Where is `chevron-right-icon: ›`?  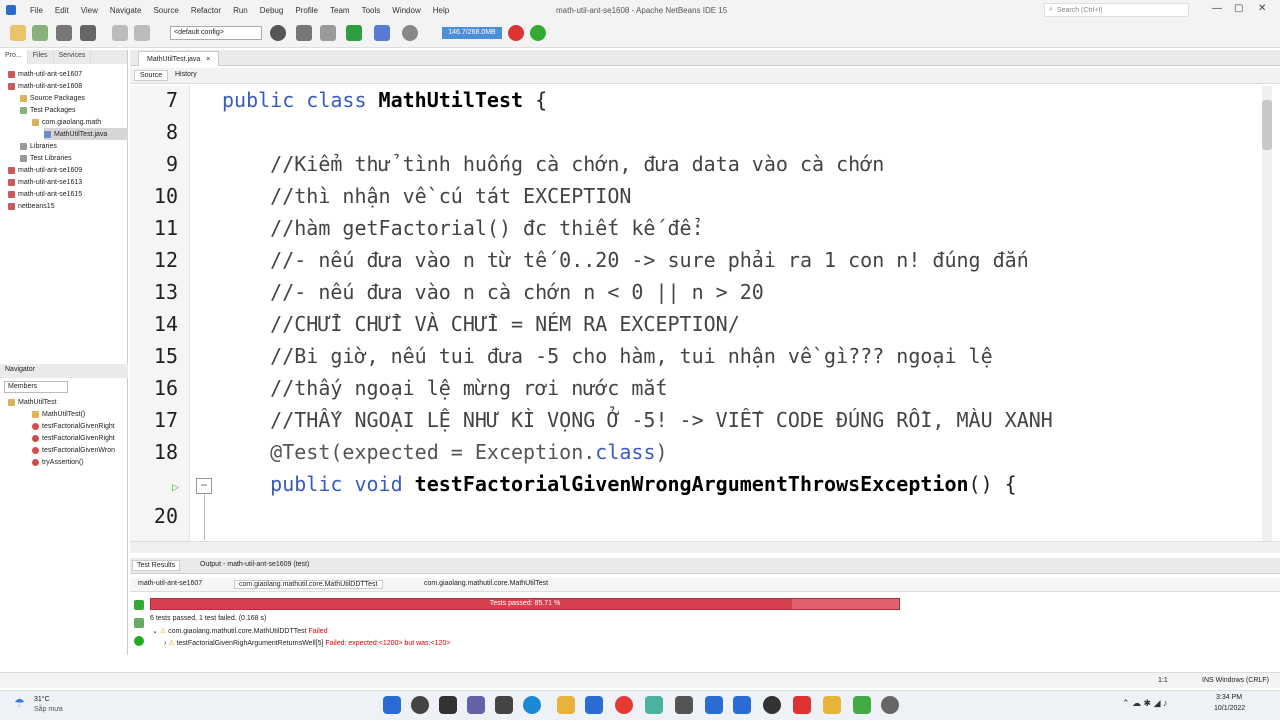
chevron-right-icon: › is located at coordinates (165, 643).